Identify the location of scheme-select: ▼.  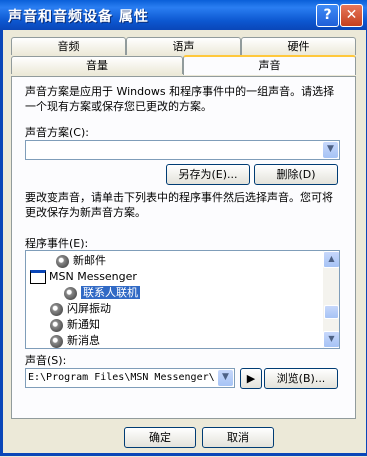
(182, 150).